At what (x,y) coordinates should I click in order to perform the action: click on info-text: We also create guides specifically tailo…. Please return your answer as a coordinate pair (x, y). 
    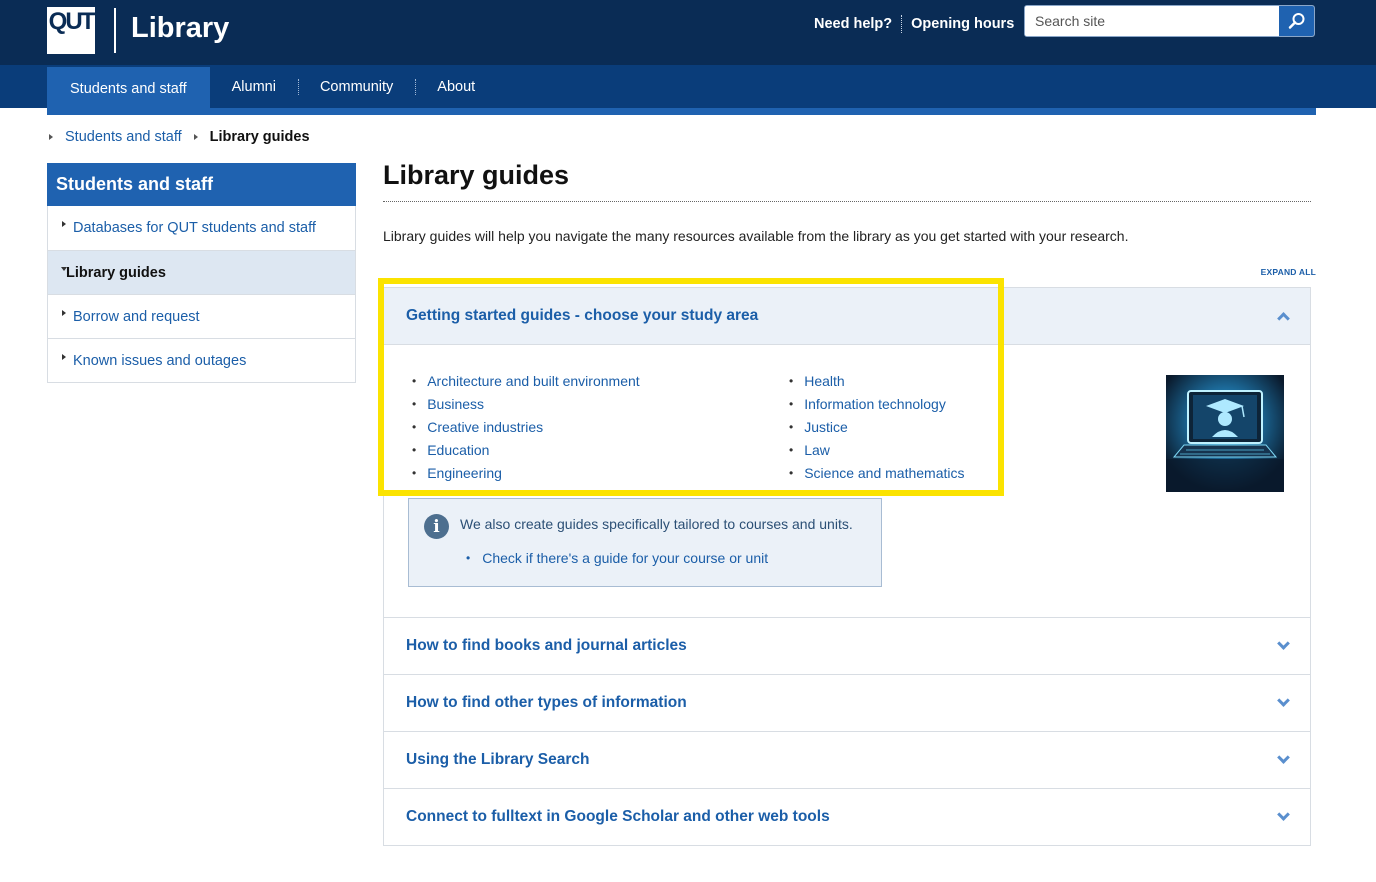
    Looking at the image, I should click on (656, 524).